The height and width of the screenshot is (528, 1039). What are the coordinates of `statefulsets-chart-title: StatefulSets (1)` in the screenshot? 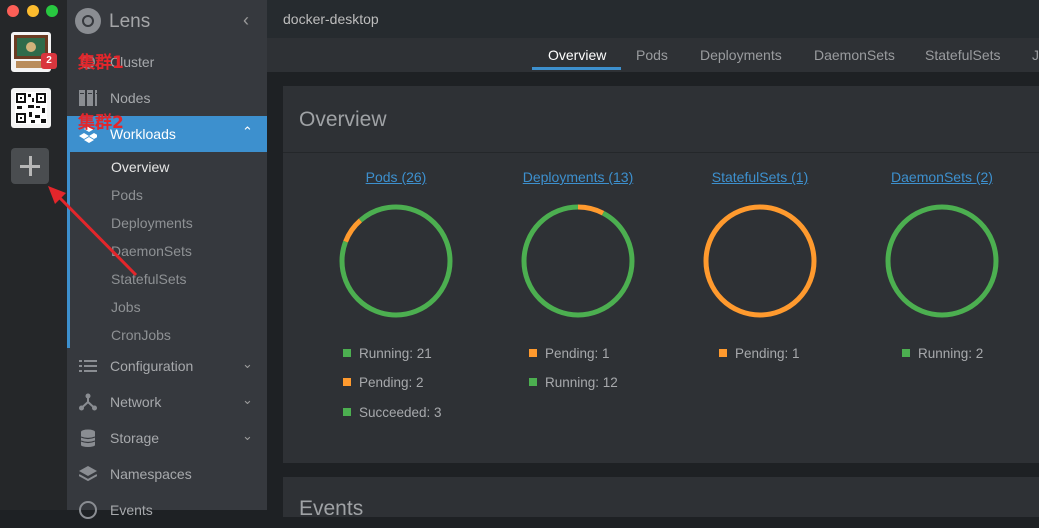 It's located at (760, 177).